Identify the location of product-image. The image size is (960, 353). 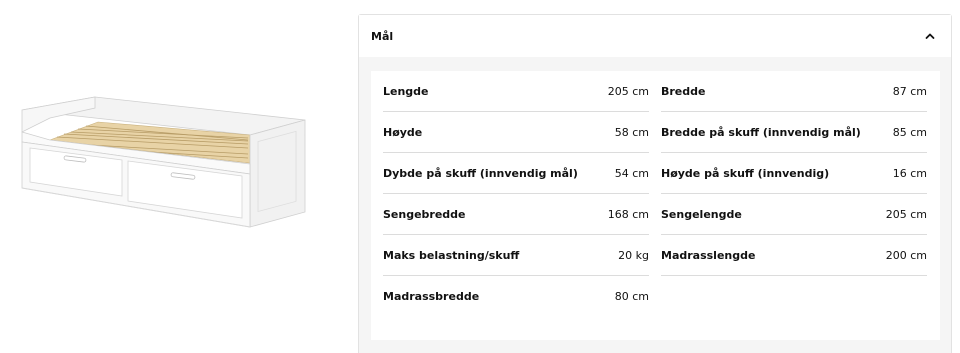
(163, 162).